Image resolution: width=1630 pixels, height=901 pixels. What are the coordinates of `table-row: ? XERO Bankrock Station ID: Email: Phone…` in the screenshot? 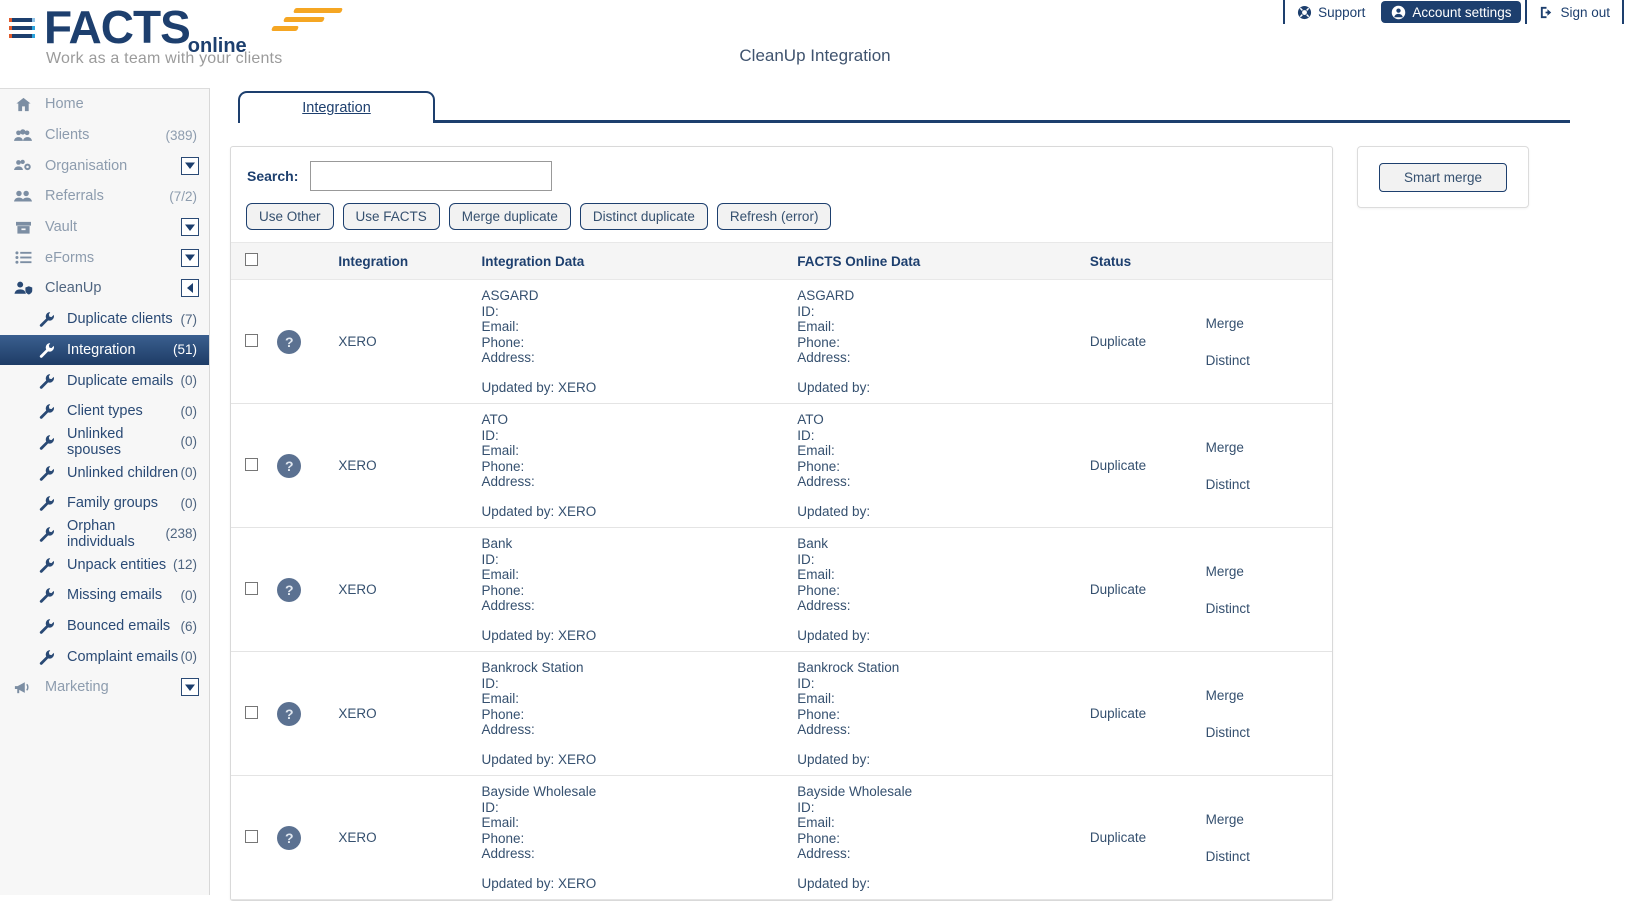 It's located at (781, 713).